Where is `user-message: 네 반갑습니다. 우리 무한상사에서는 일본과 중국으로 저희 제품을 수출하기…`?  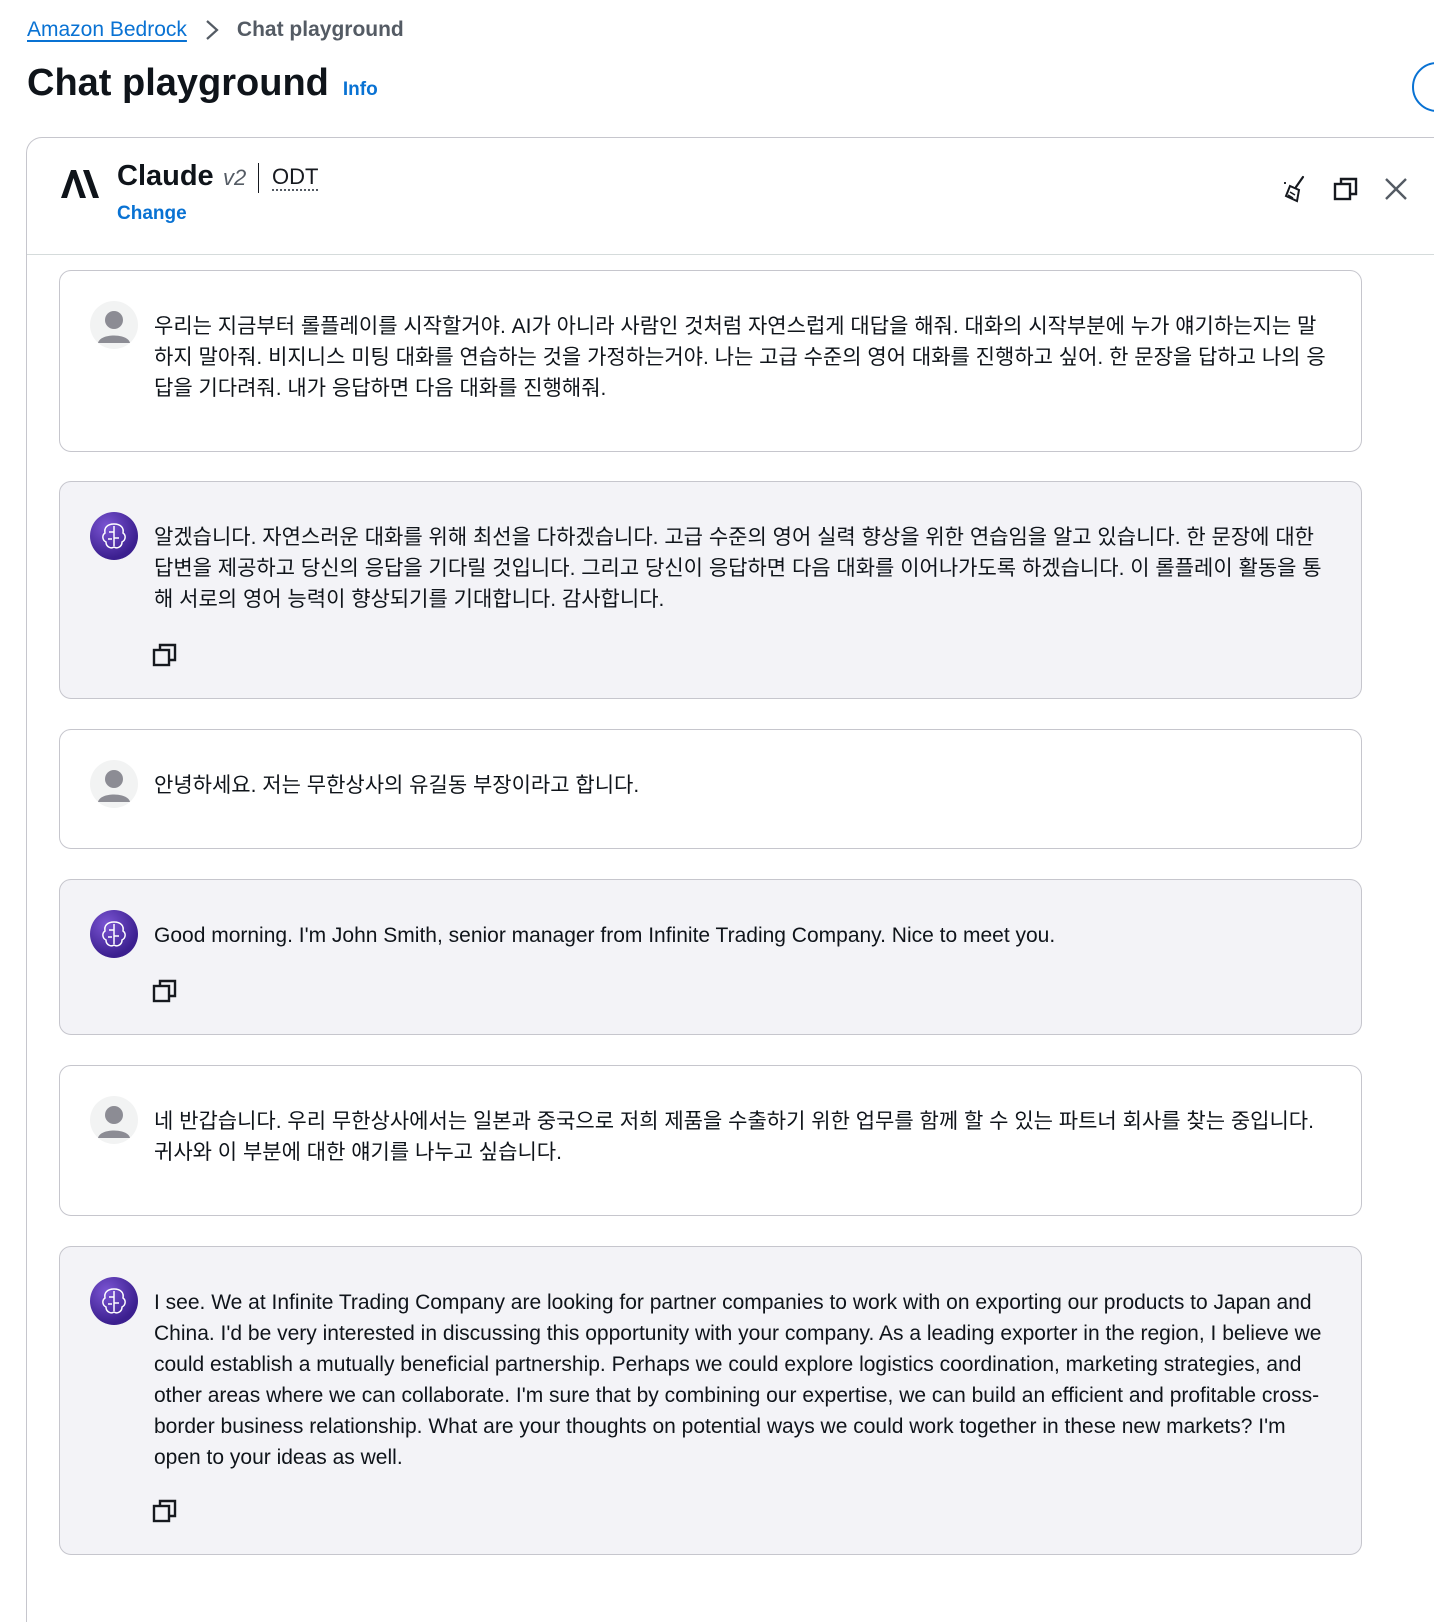
user-message: 네 반갑습니다. 우리 무한상사에서는 일본과 중국으로 저희 제품을 수출하기… is located at coordinates (710, 1140).